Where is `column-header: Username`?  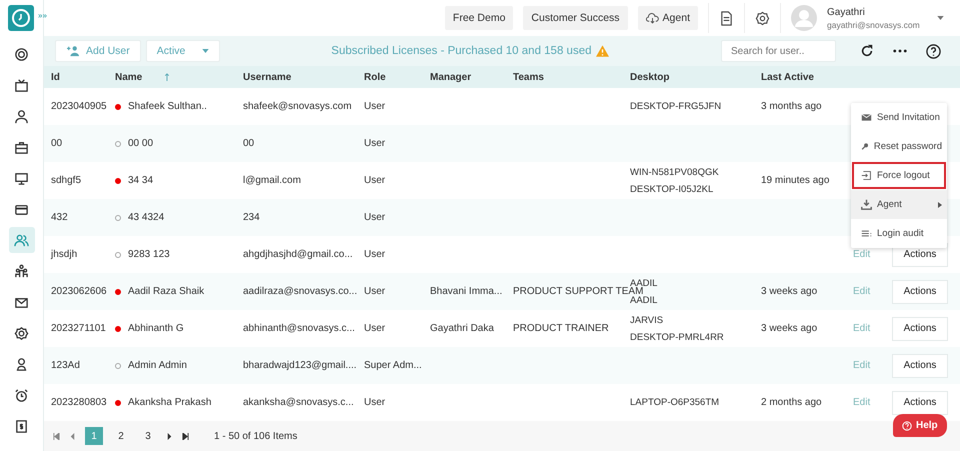
column-header: Username is located at coordinates (303, 77).